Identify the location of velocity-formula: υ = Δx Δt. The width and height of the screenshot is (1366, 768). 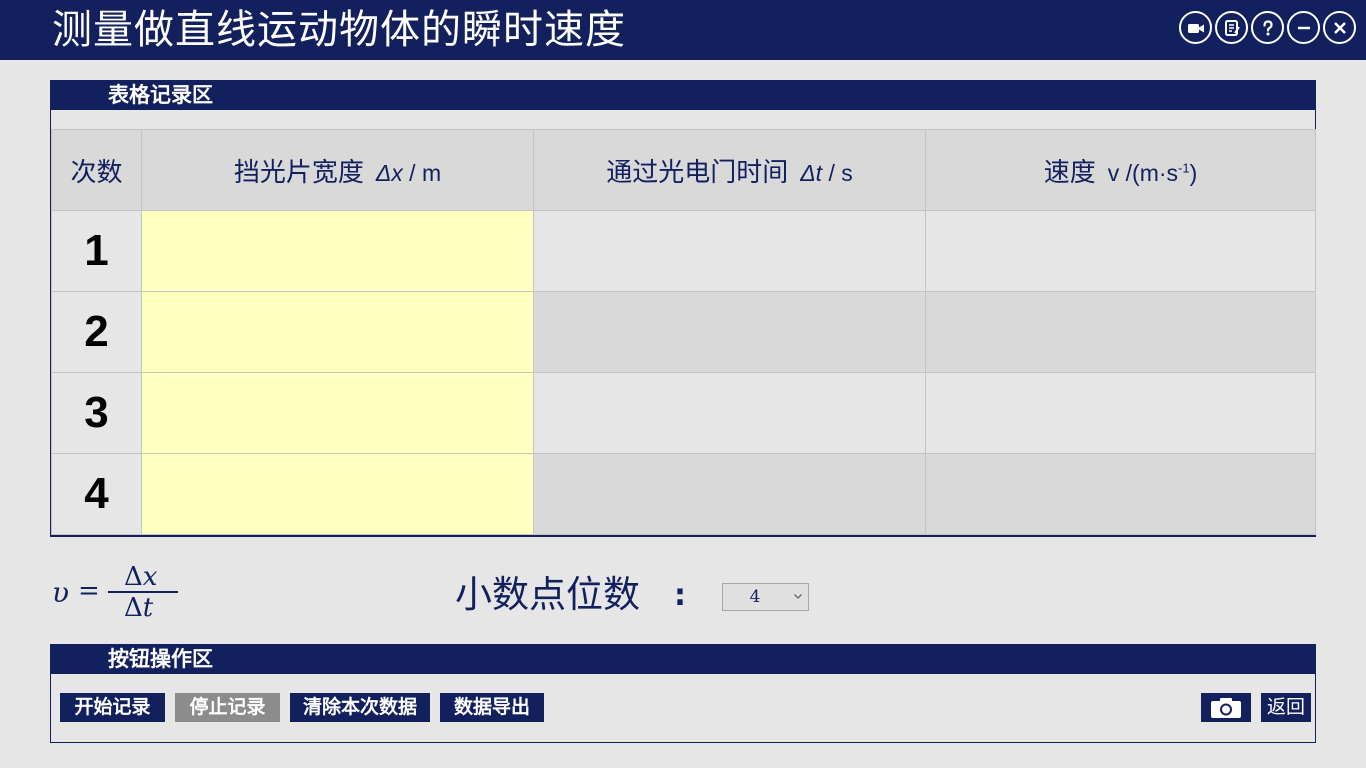
(117, 592).